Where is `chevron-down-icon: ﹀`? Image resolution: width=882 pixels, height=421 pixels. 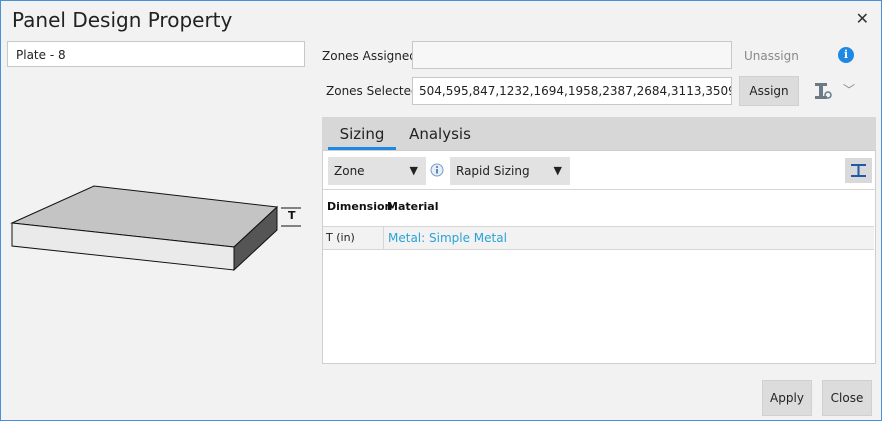 chevron-down-icon: ﹀ is located at coordinates (849, 89).